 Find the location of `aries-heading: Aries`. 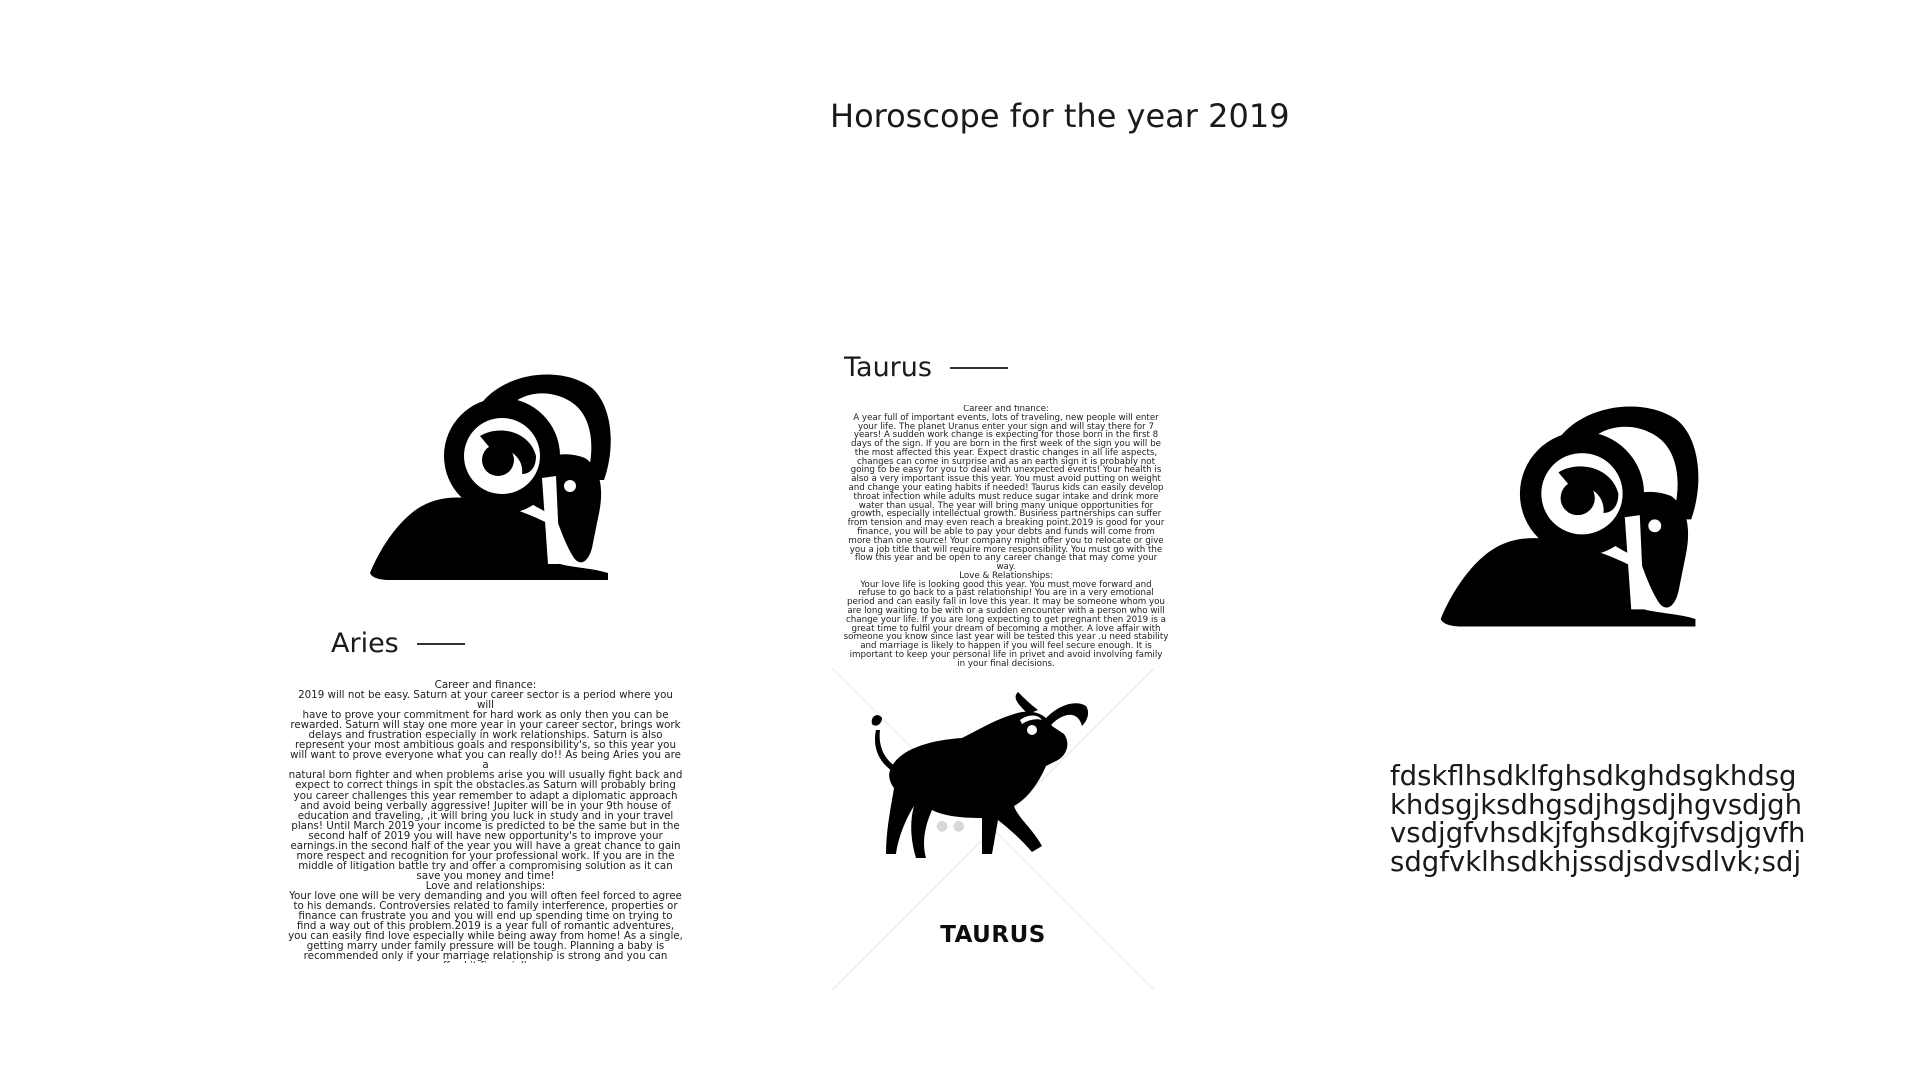

aries-heading: Aries is located at coordinates (398, 643).